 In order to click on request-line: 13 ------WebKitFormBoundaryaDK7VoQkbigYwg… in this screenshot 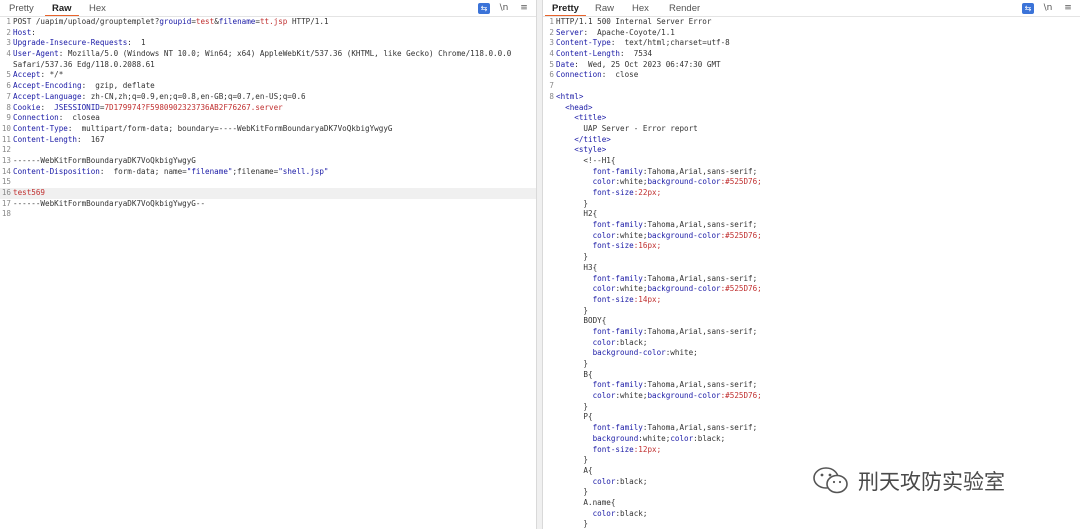, I will do `click(268, 161)`.